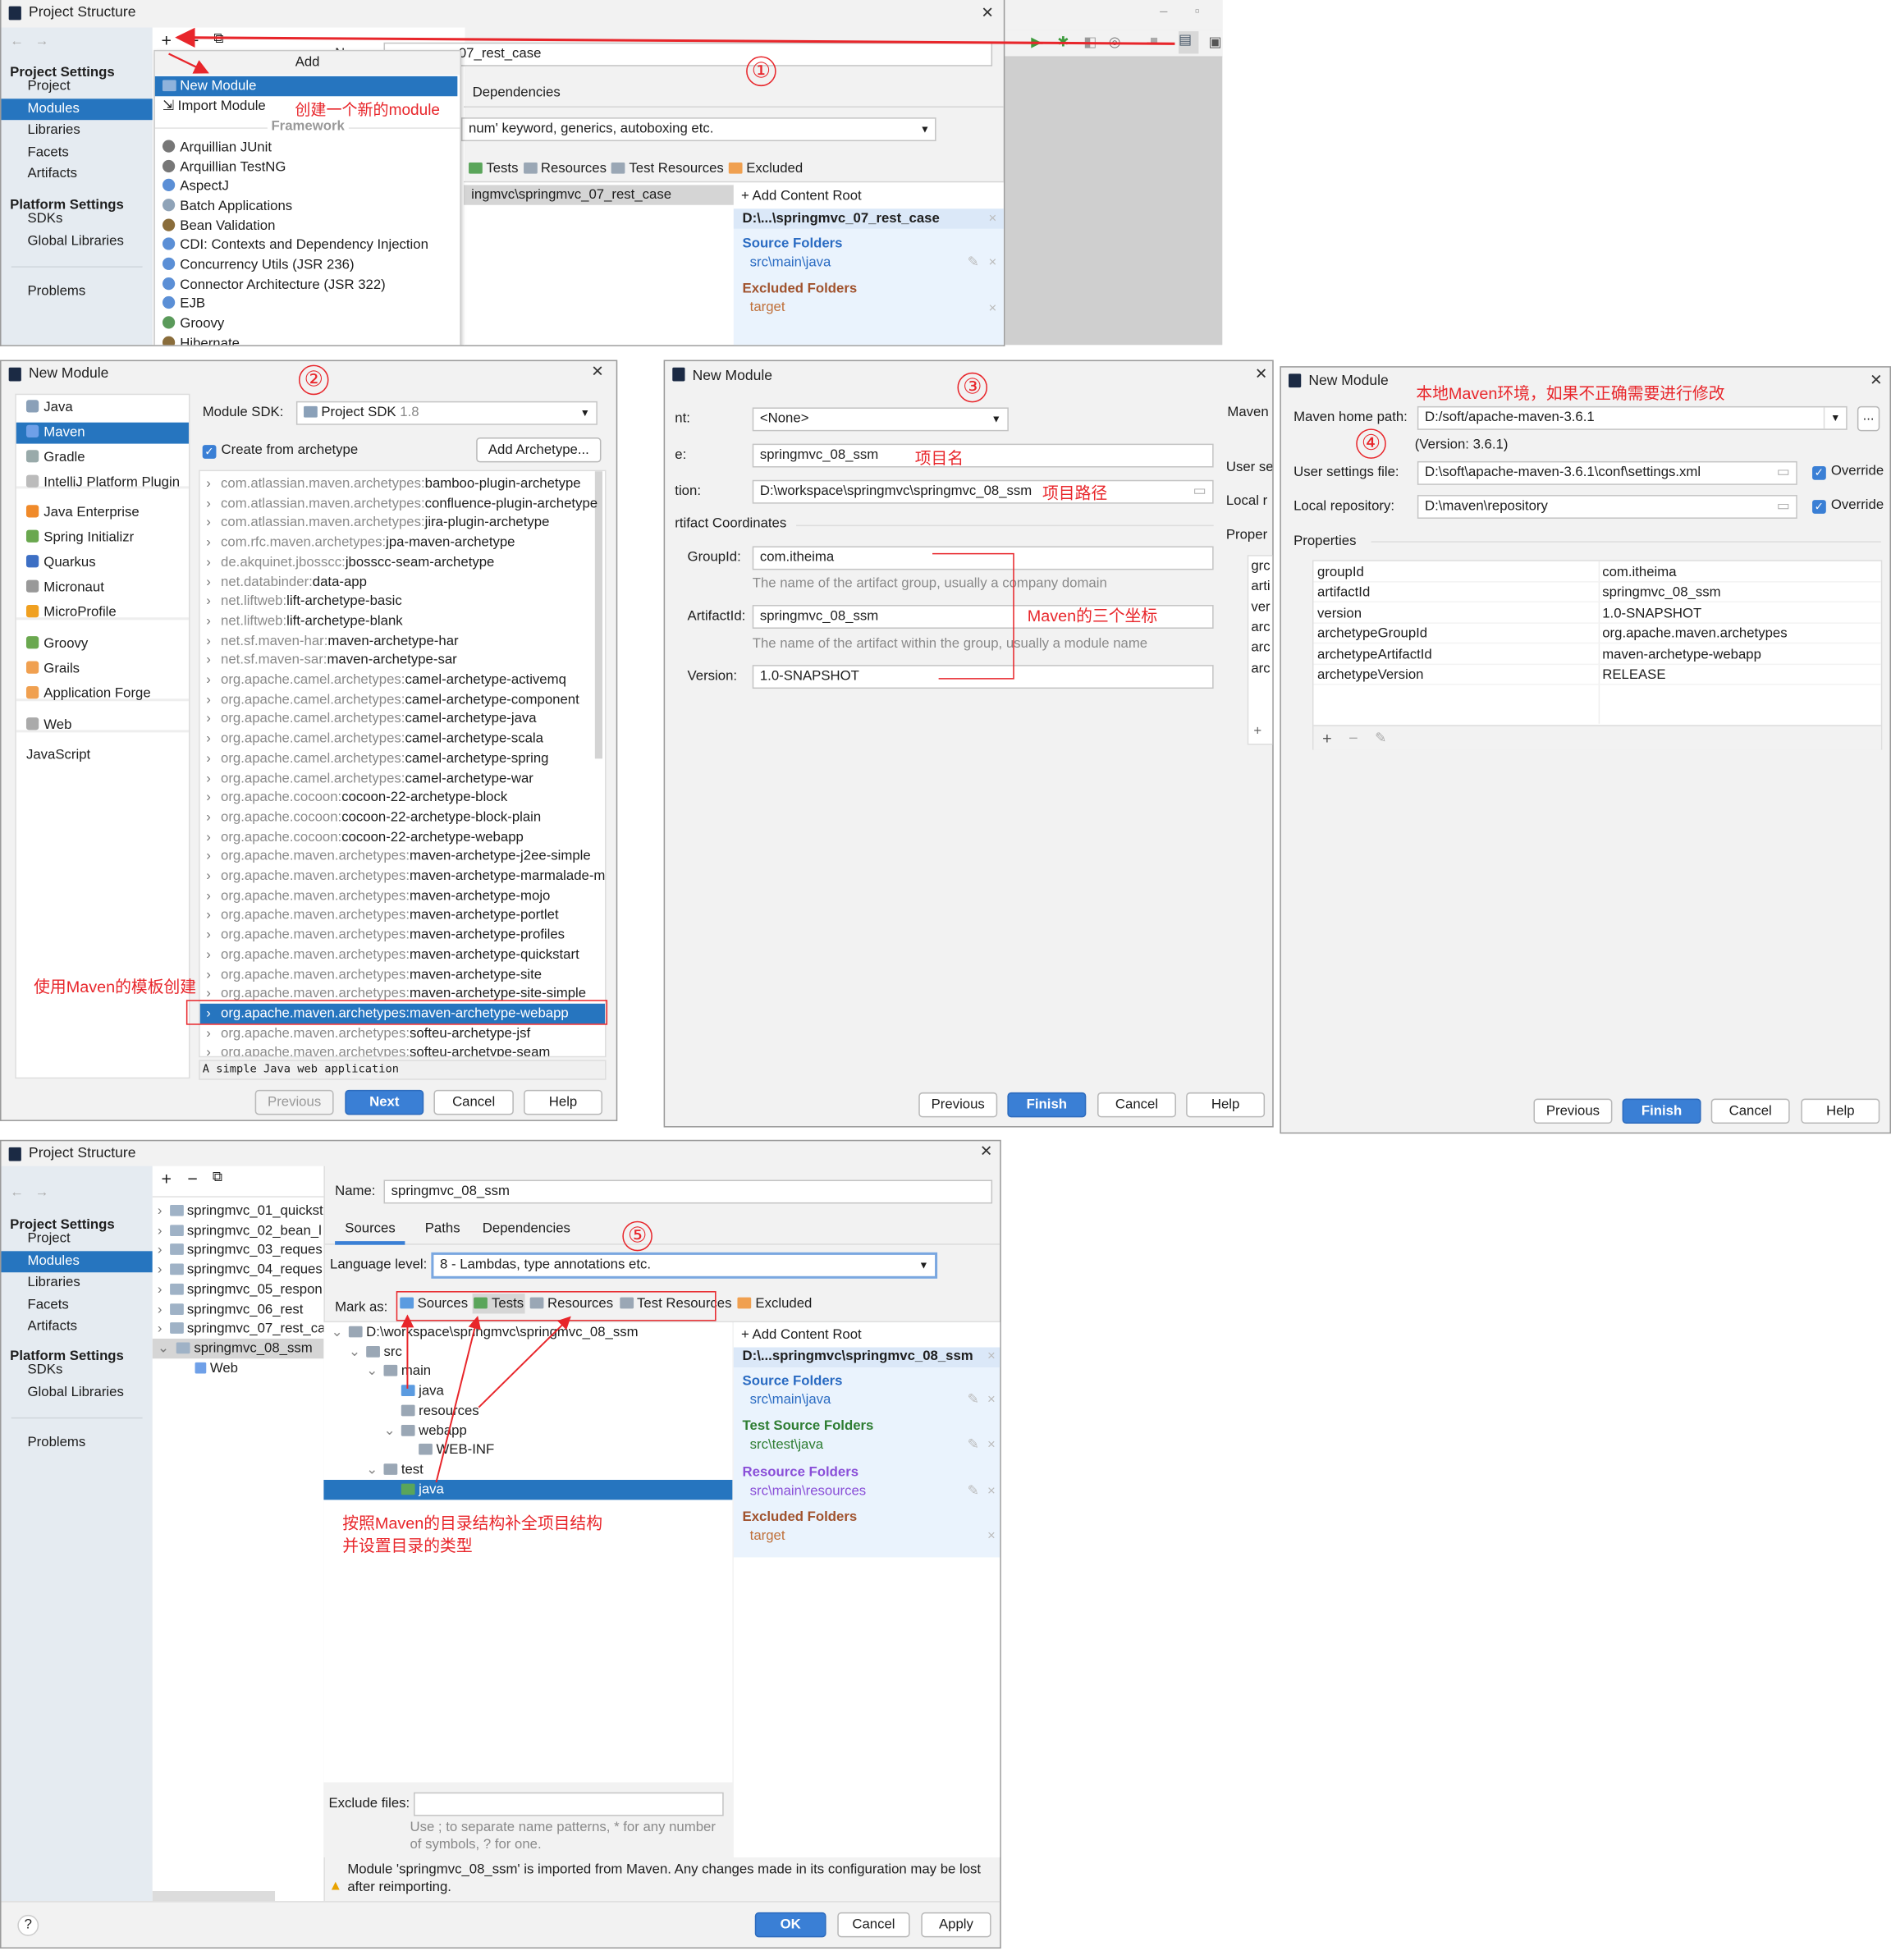 This screenshot has width=1891, height=1960. What do you see at coordinates (790, 262) in the screenshot?
I see `source-folder-path: src\main\java` at bounding box center [790, 262].